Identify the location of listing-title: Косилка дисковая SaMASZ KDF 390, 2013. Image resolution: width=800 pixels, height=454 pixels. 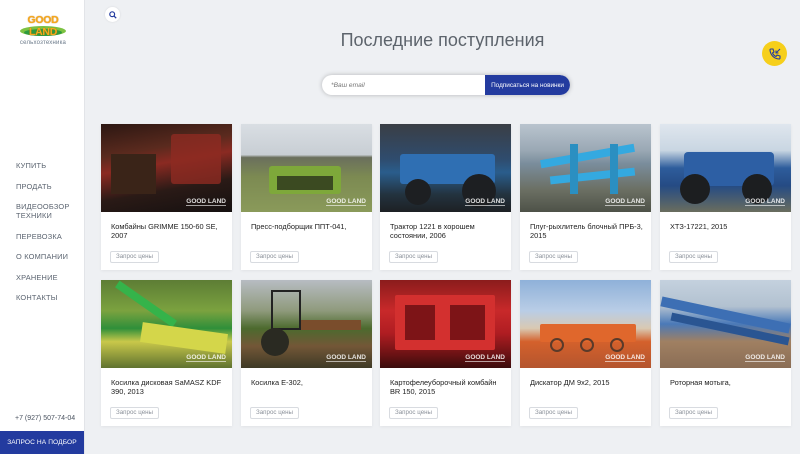
(168, 387).